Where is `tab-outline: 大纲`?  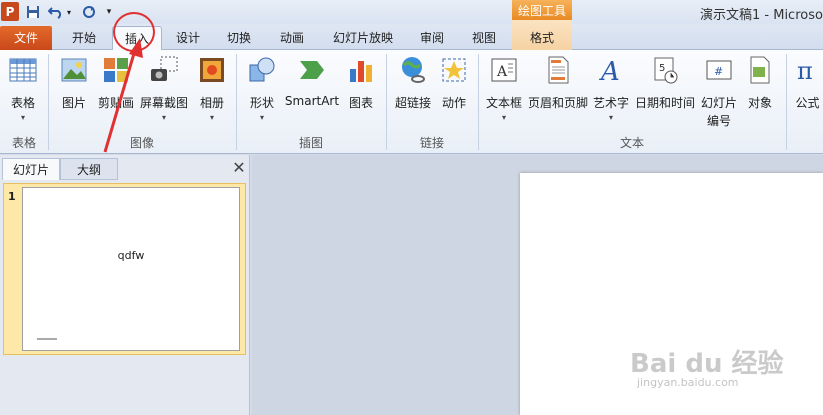 tab-outline: 大纲 is located at coordinates (89, 169).